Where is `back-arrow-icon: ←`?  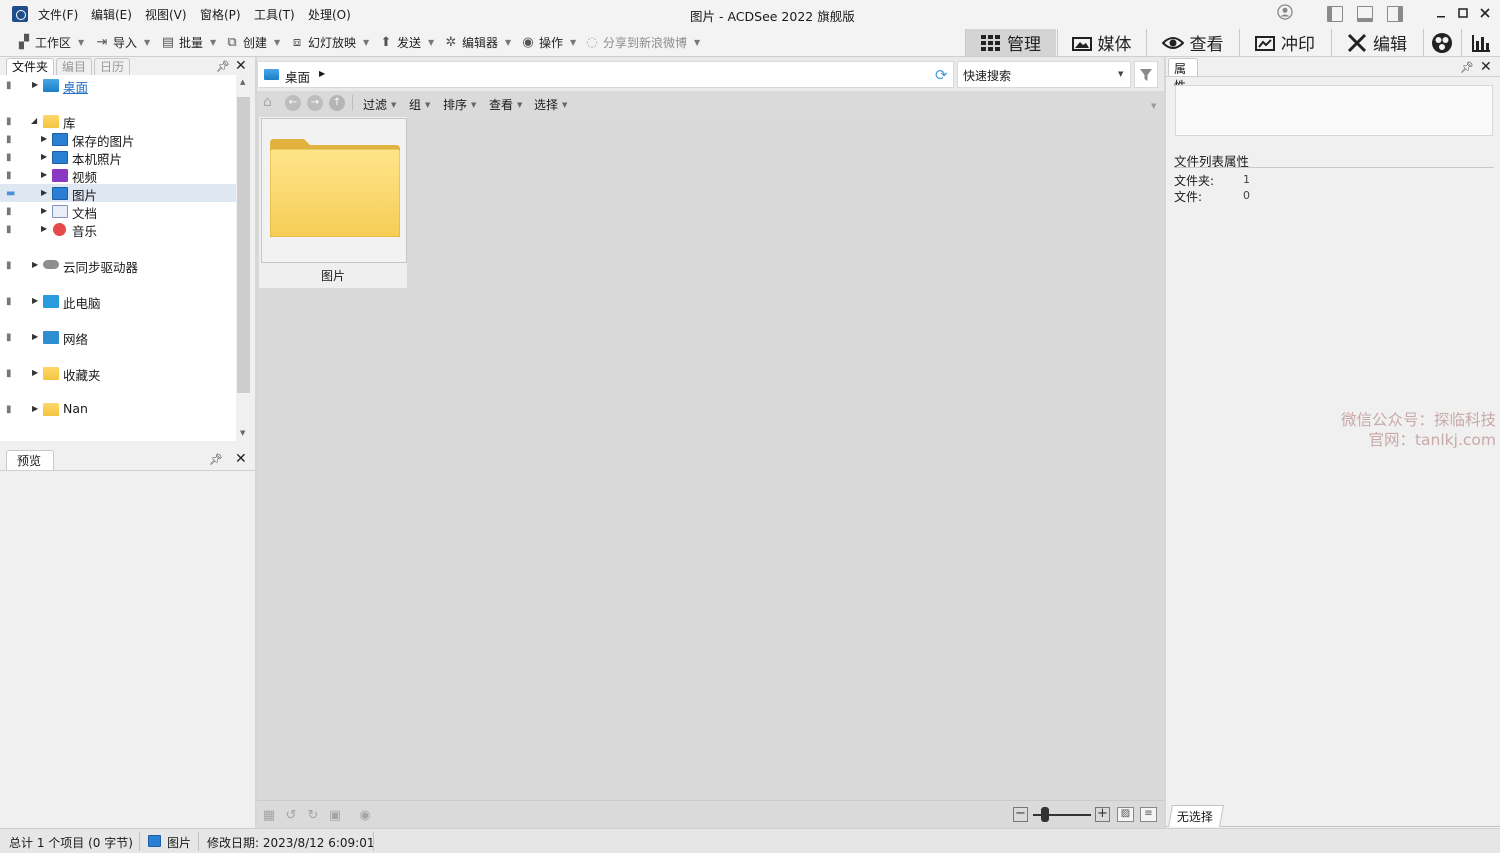
back-arrow-icon: ← is located at coordinates (293, 103).